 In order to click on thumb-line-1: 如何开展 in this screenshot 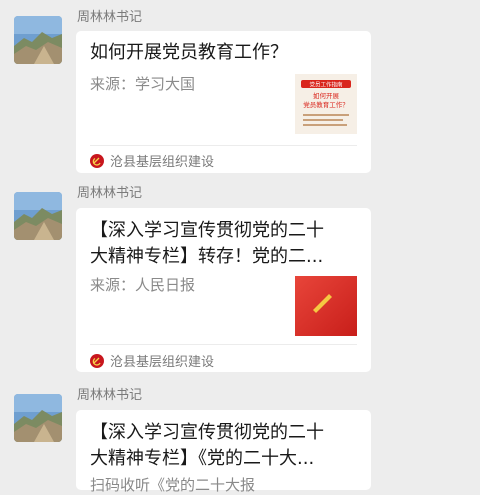, I will do `click(326, 95)`.